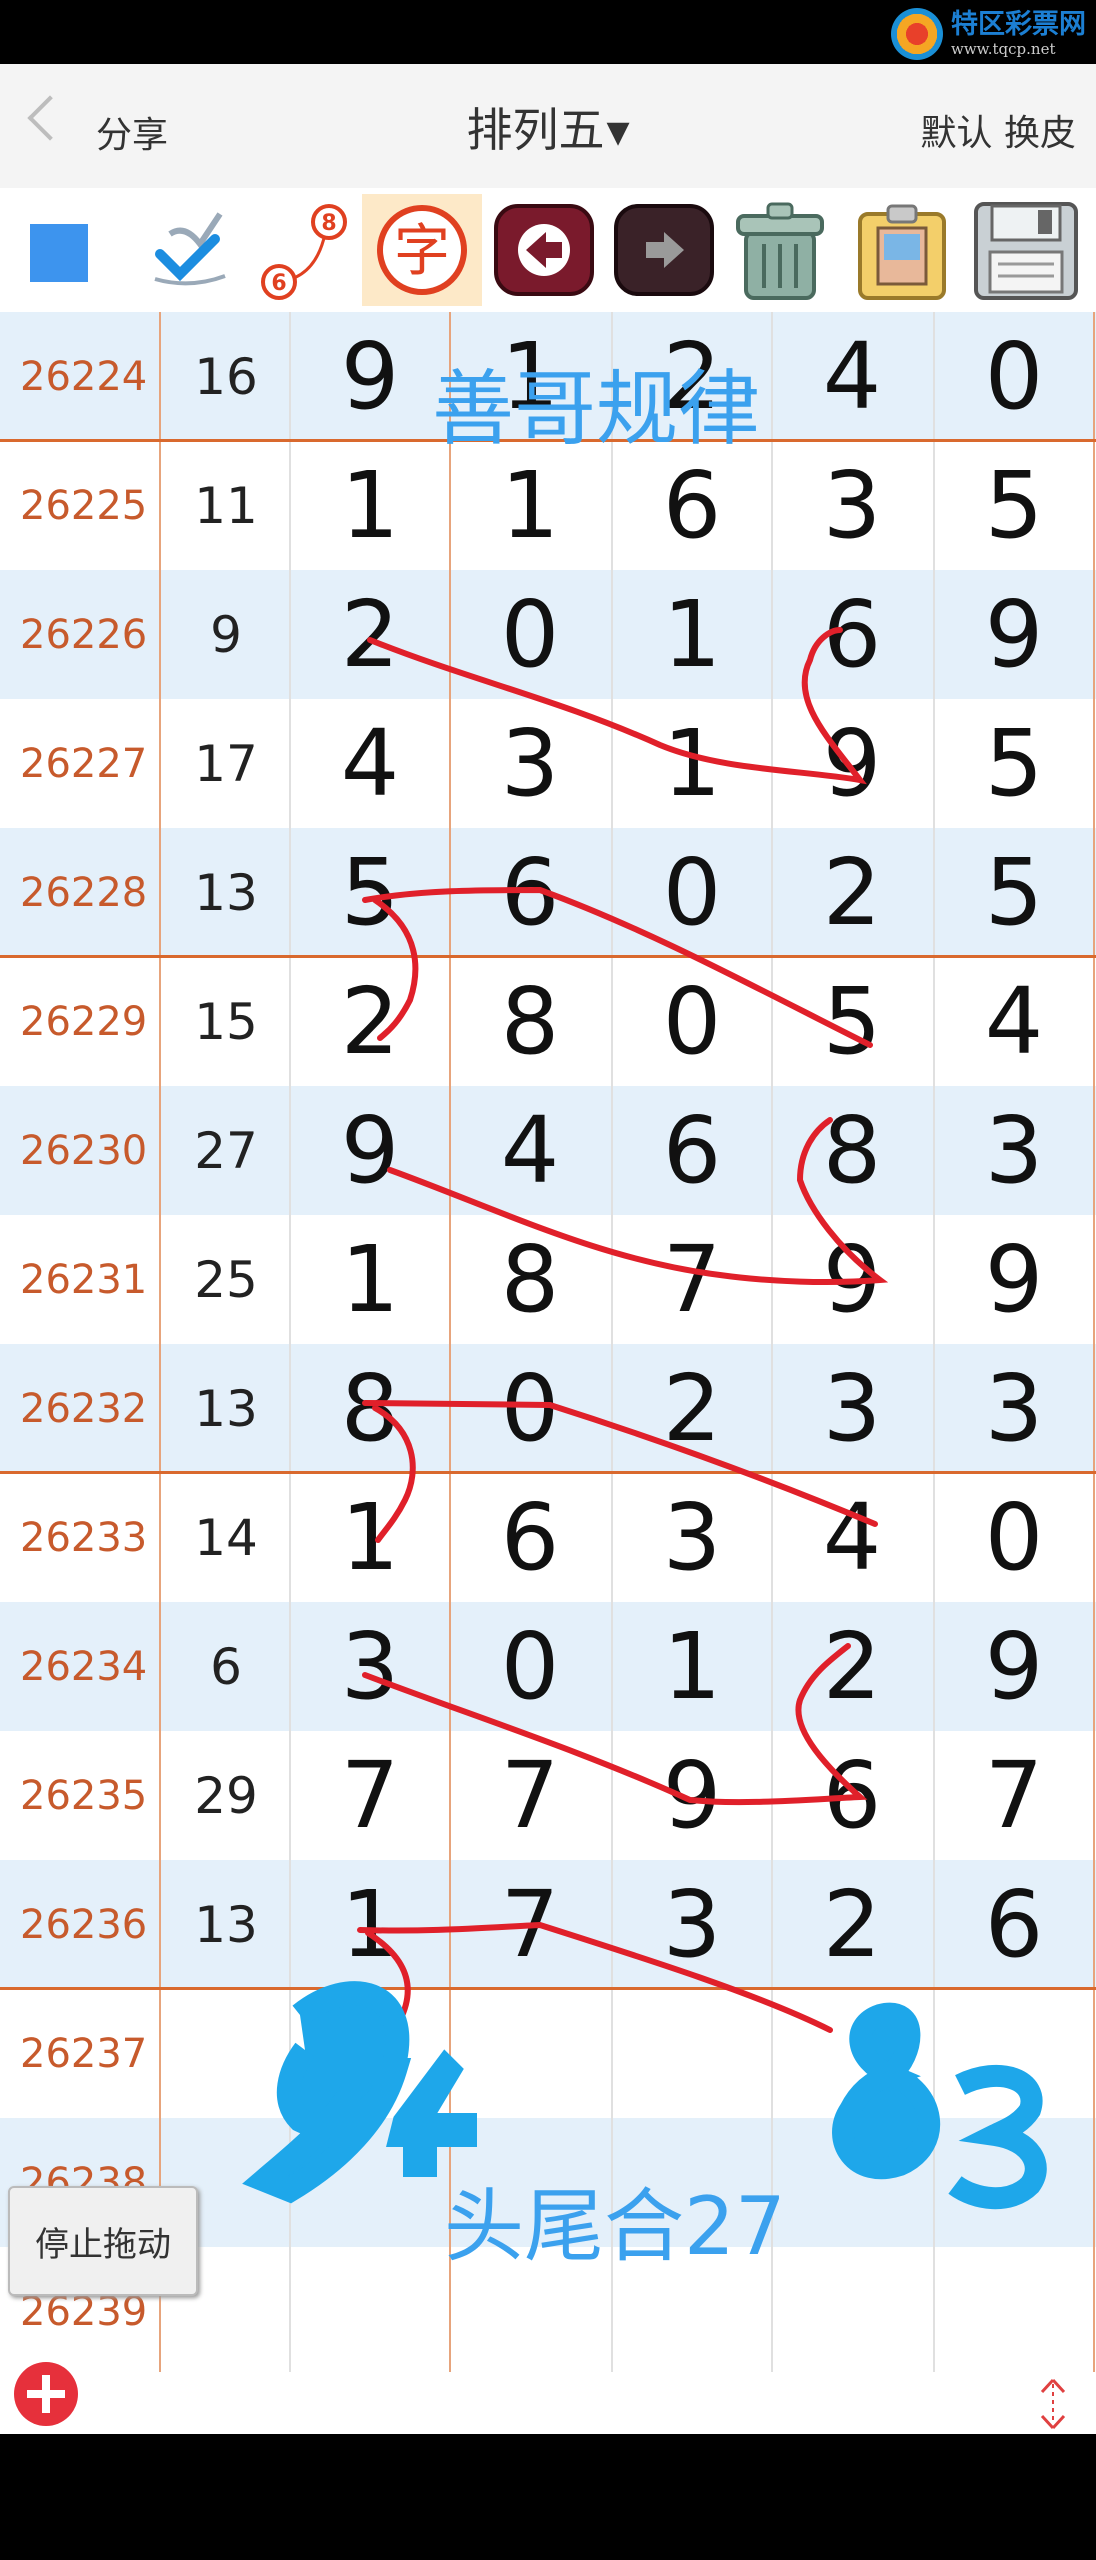  What do you see at coordinates (780, 250) in the screenshot?
I see `trash-can-icon` at bounding box center [780, 250].